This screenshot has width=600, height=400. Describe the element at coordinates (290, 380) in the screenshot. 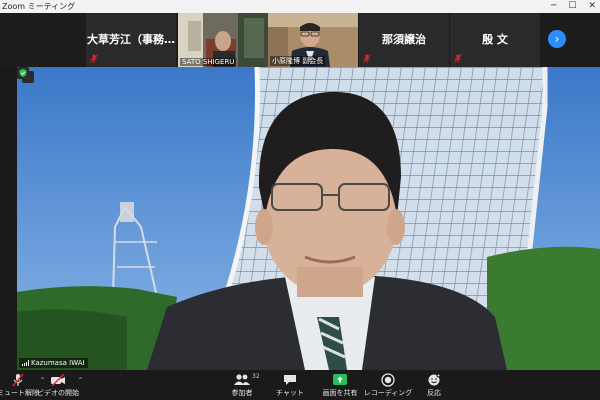

I see `chat-icon` at that location.